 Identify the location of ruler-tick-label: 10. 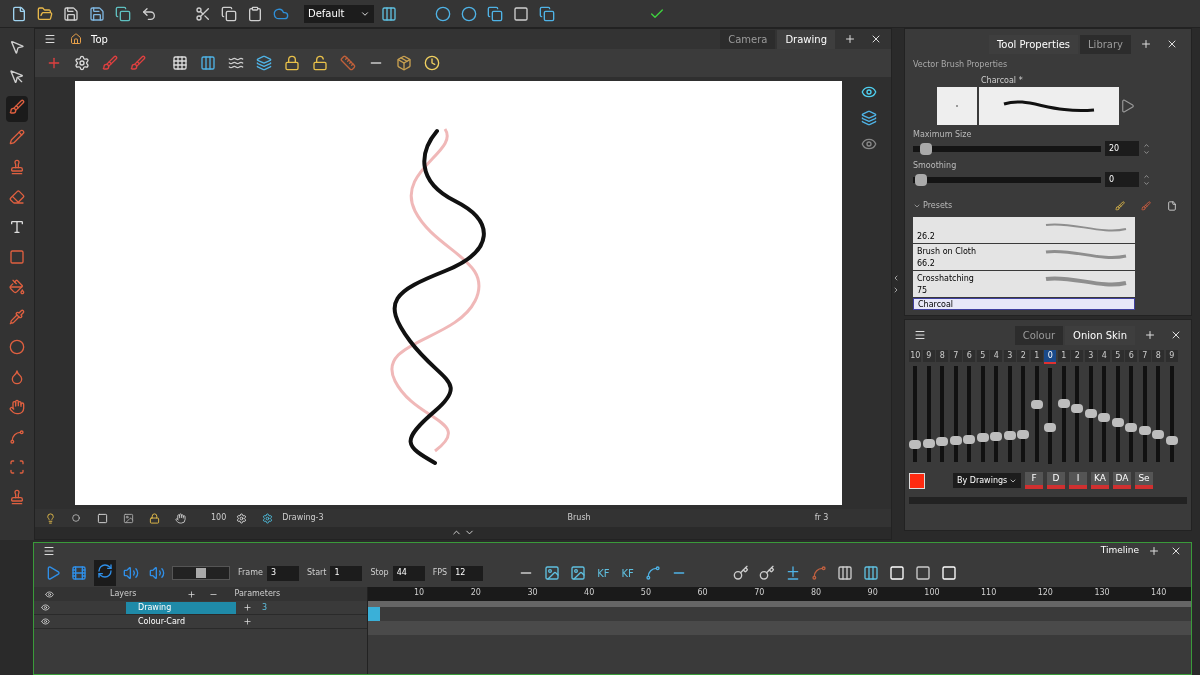
(419, 593).